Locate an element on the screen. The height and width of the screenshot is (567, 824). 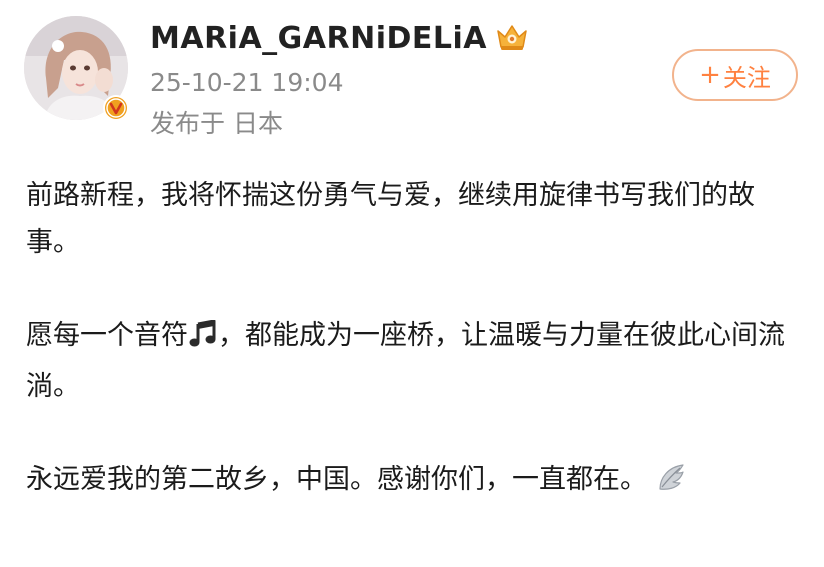
post-paragraph-2-start: 愿每一个音符 is located at coordinates (107, 335).